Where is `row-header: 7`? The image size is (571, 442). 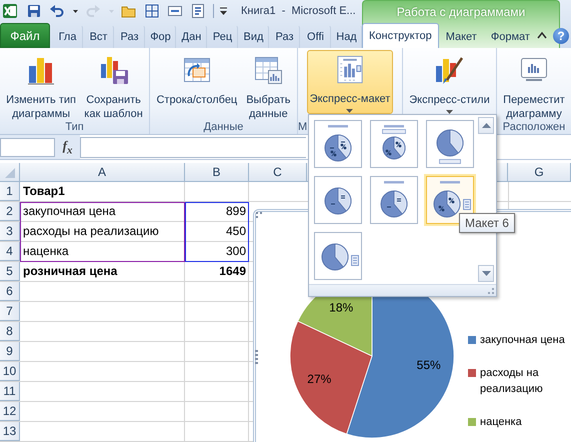
row-header: 7 is located at coordinates (10, 311).